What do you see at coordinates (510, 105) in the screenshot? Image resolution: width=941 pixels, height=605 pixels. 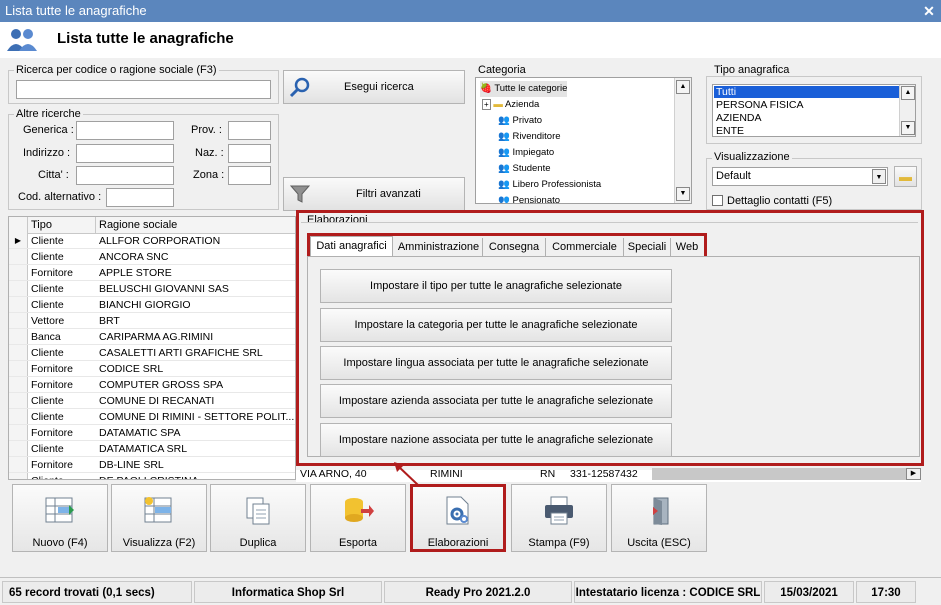 I see `tree-item-azienda: + ▬ Azienda` at bounding box center [510, 105].